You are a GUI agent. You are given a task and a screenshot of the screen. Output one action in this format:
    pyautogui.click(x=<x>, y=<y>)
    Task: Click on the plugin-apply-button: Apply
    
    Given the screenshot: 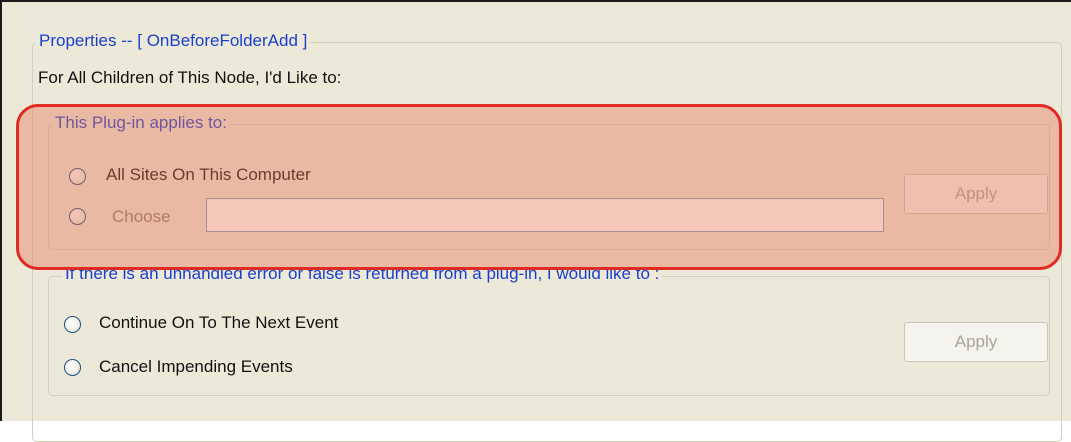 What is the action you would take?
    pyautogui.click(x=976, y=194)
    